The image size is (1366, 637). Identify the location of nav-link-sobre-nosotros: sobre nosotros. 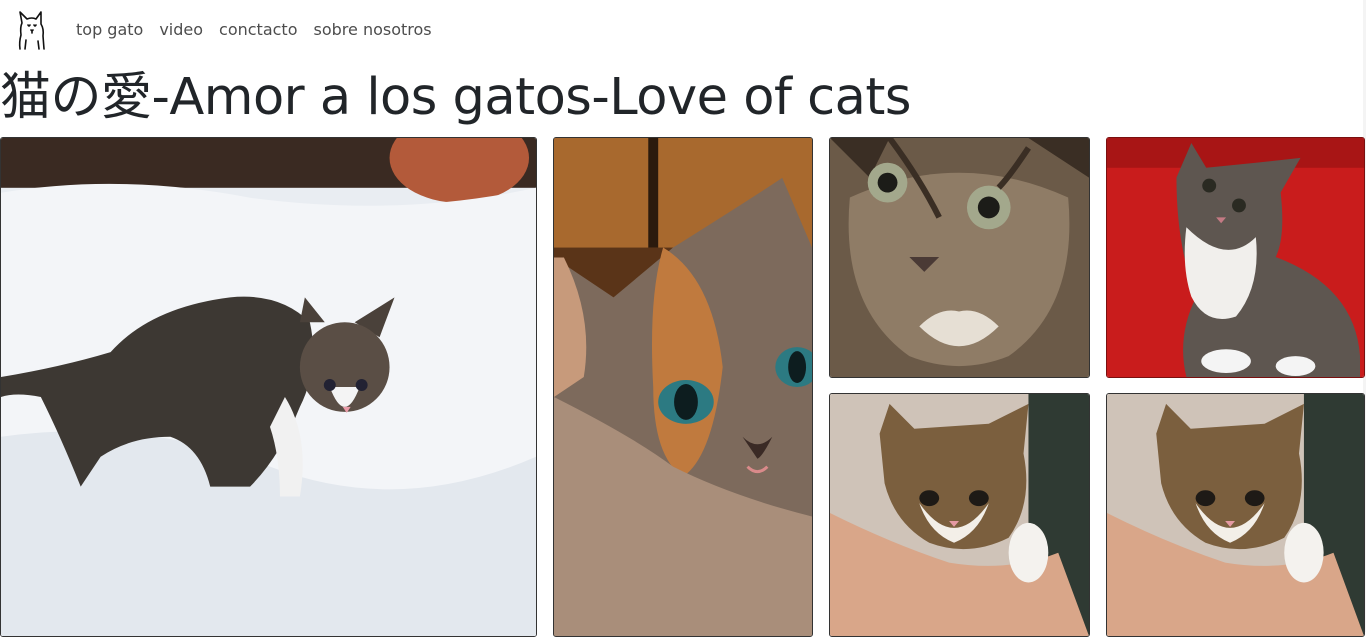
(373, 30).